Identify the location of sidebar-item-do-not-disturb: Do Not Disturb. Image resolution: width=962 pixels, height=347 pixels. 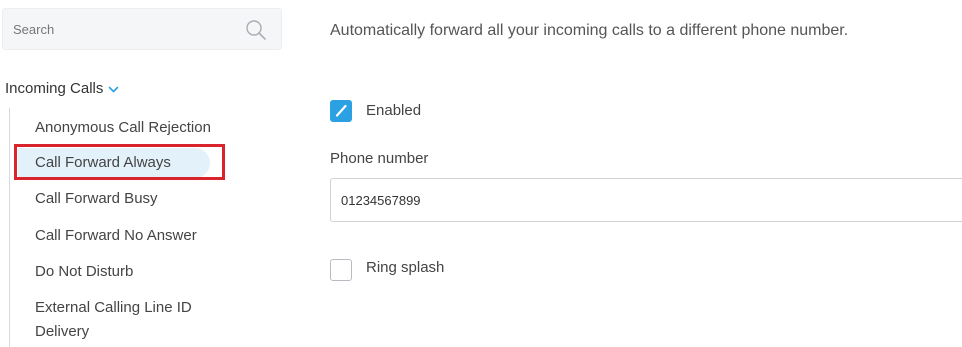
(84, 272).